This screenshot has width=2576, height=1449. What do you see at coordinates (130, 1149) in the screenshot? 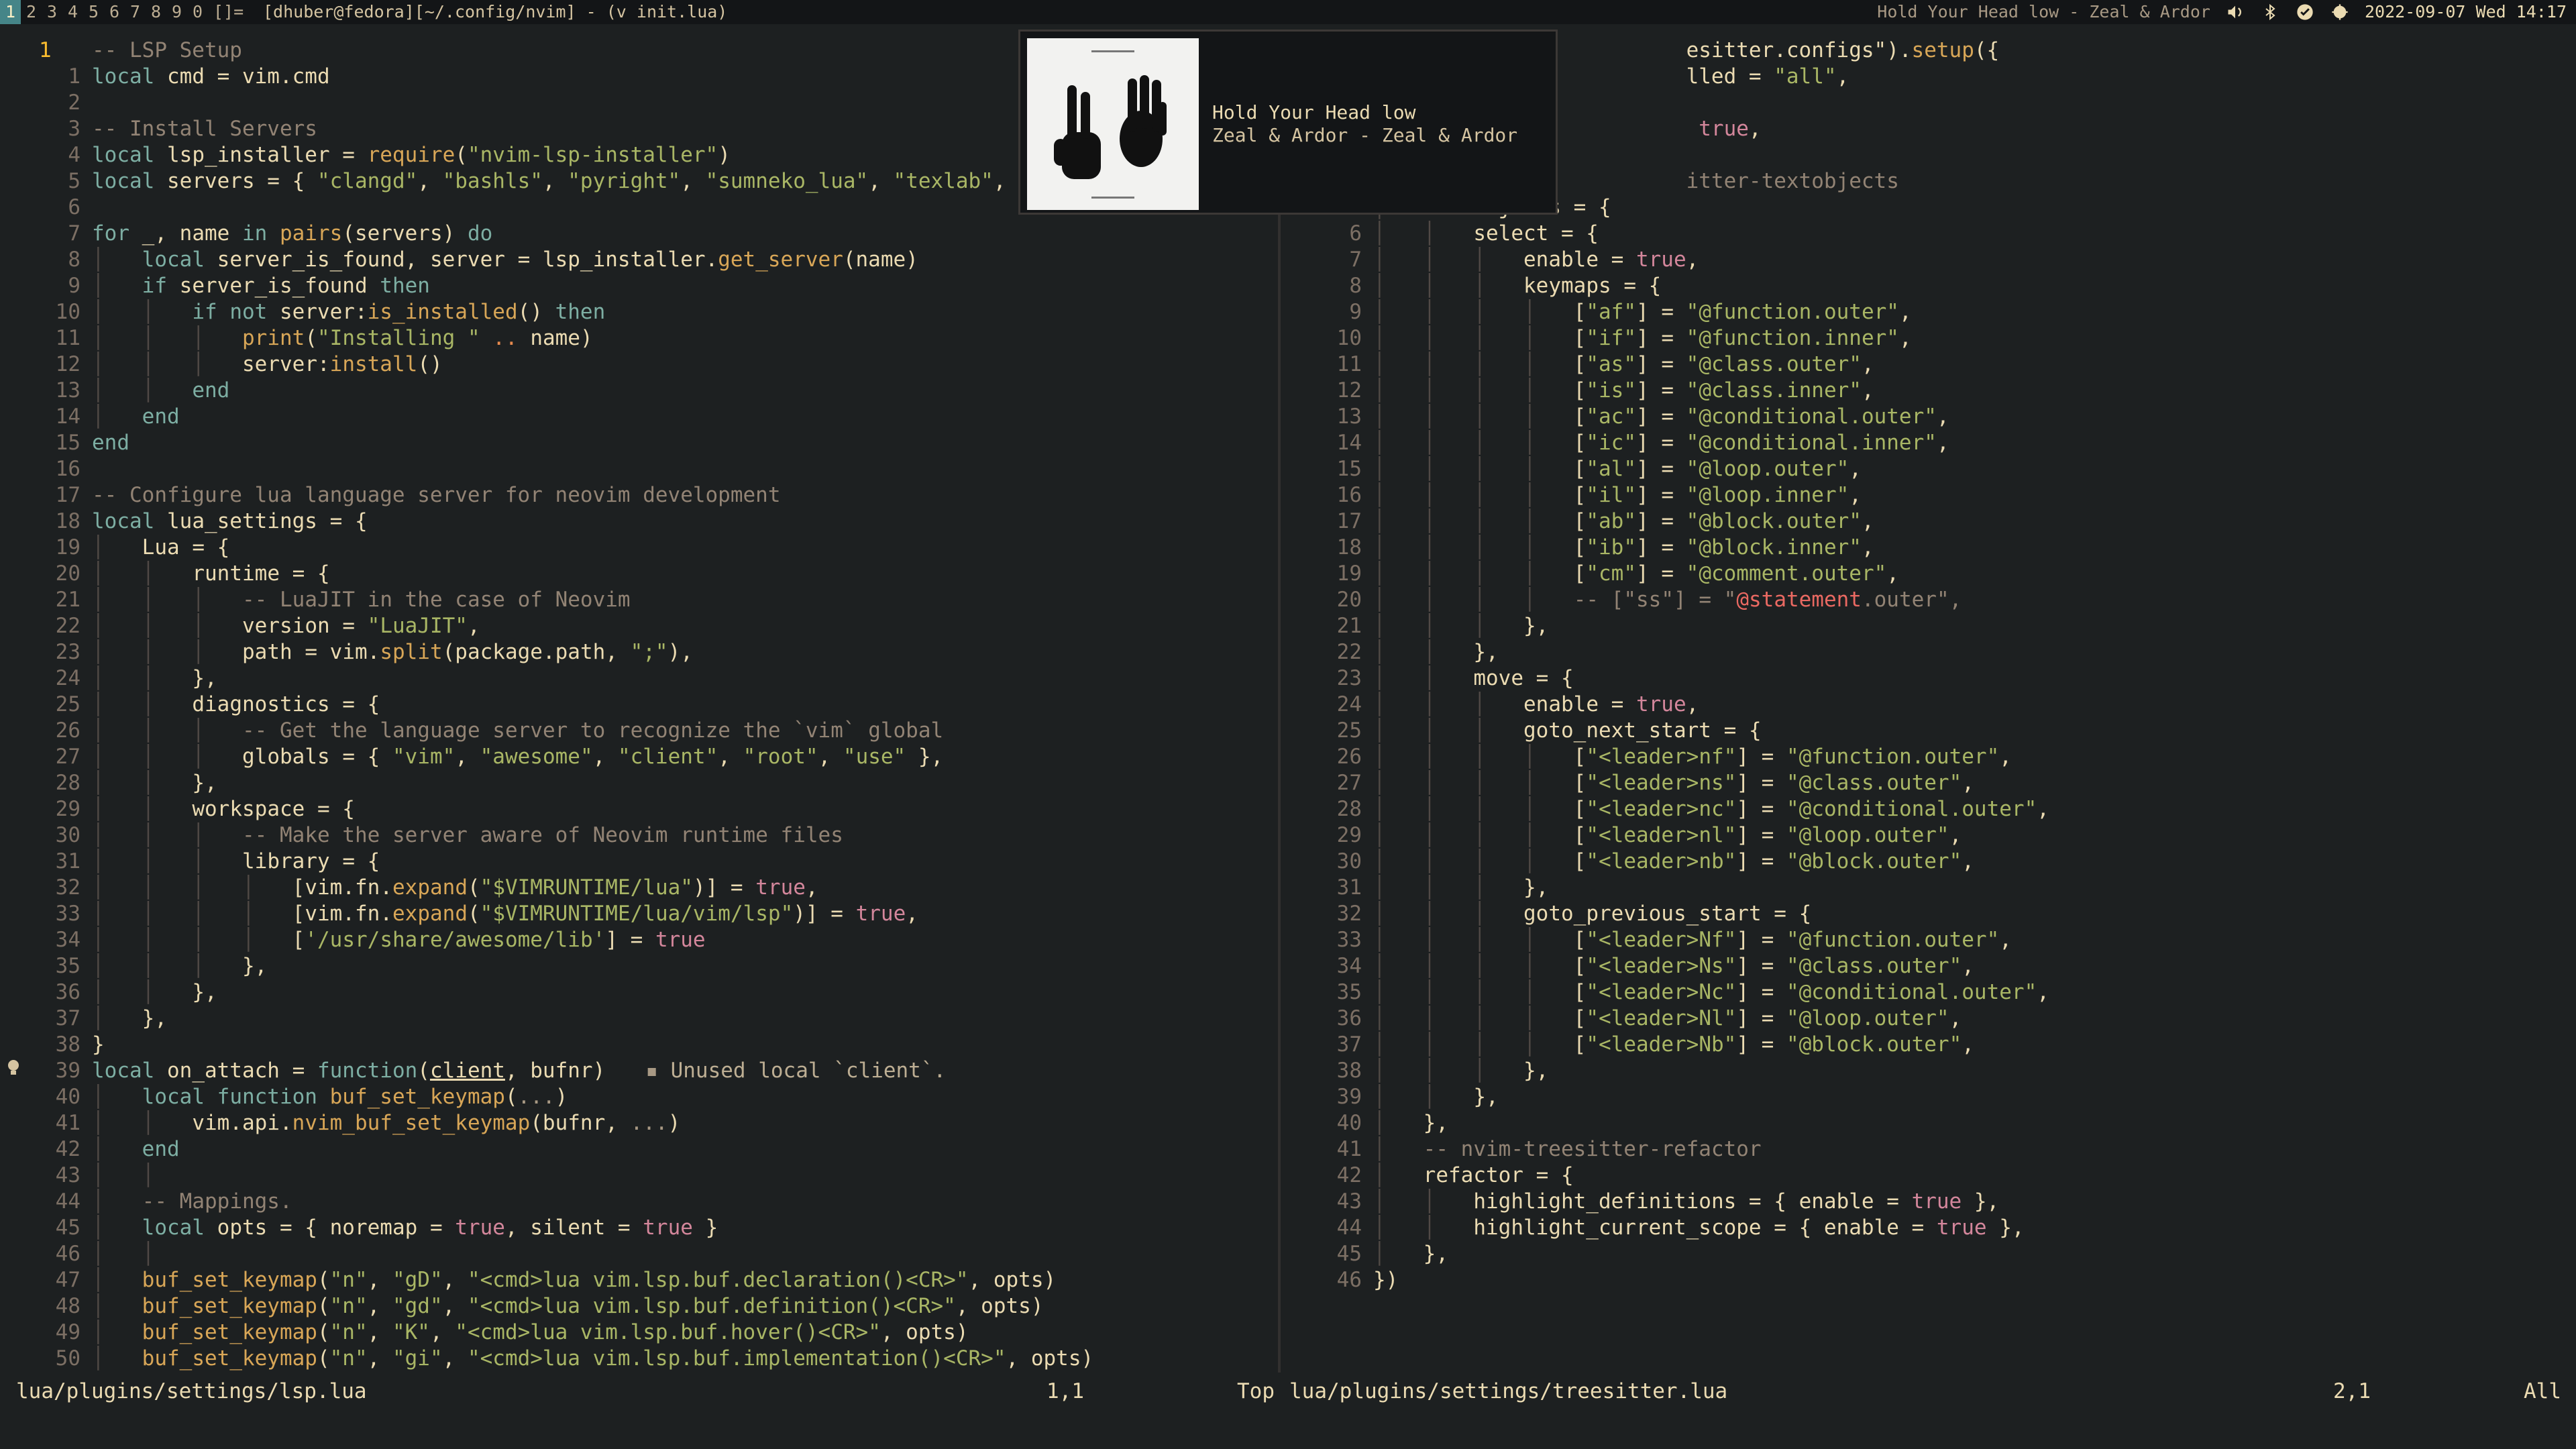
I see `code-text: │ end` at bounding box center [130, 1149].